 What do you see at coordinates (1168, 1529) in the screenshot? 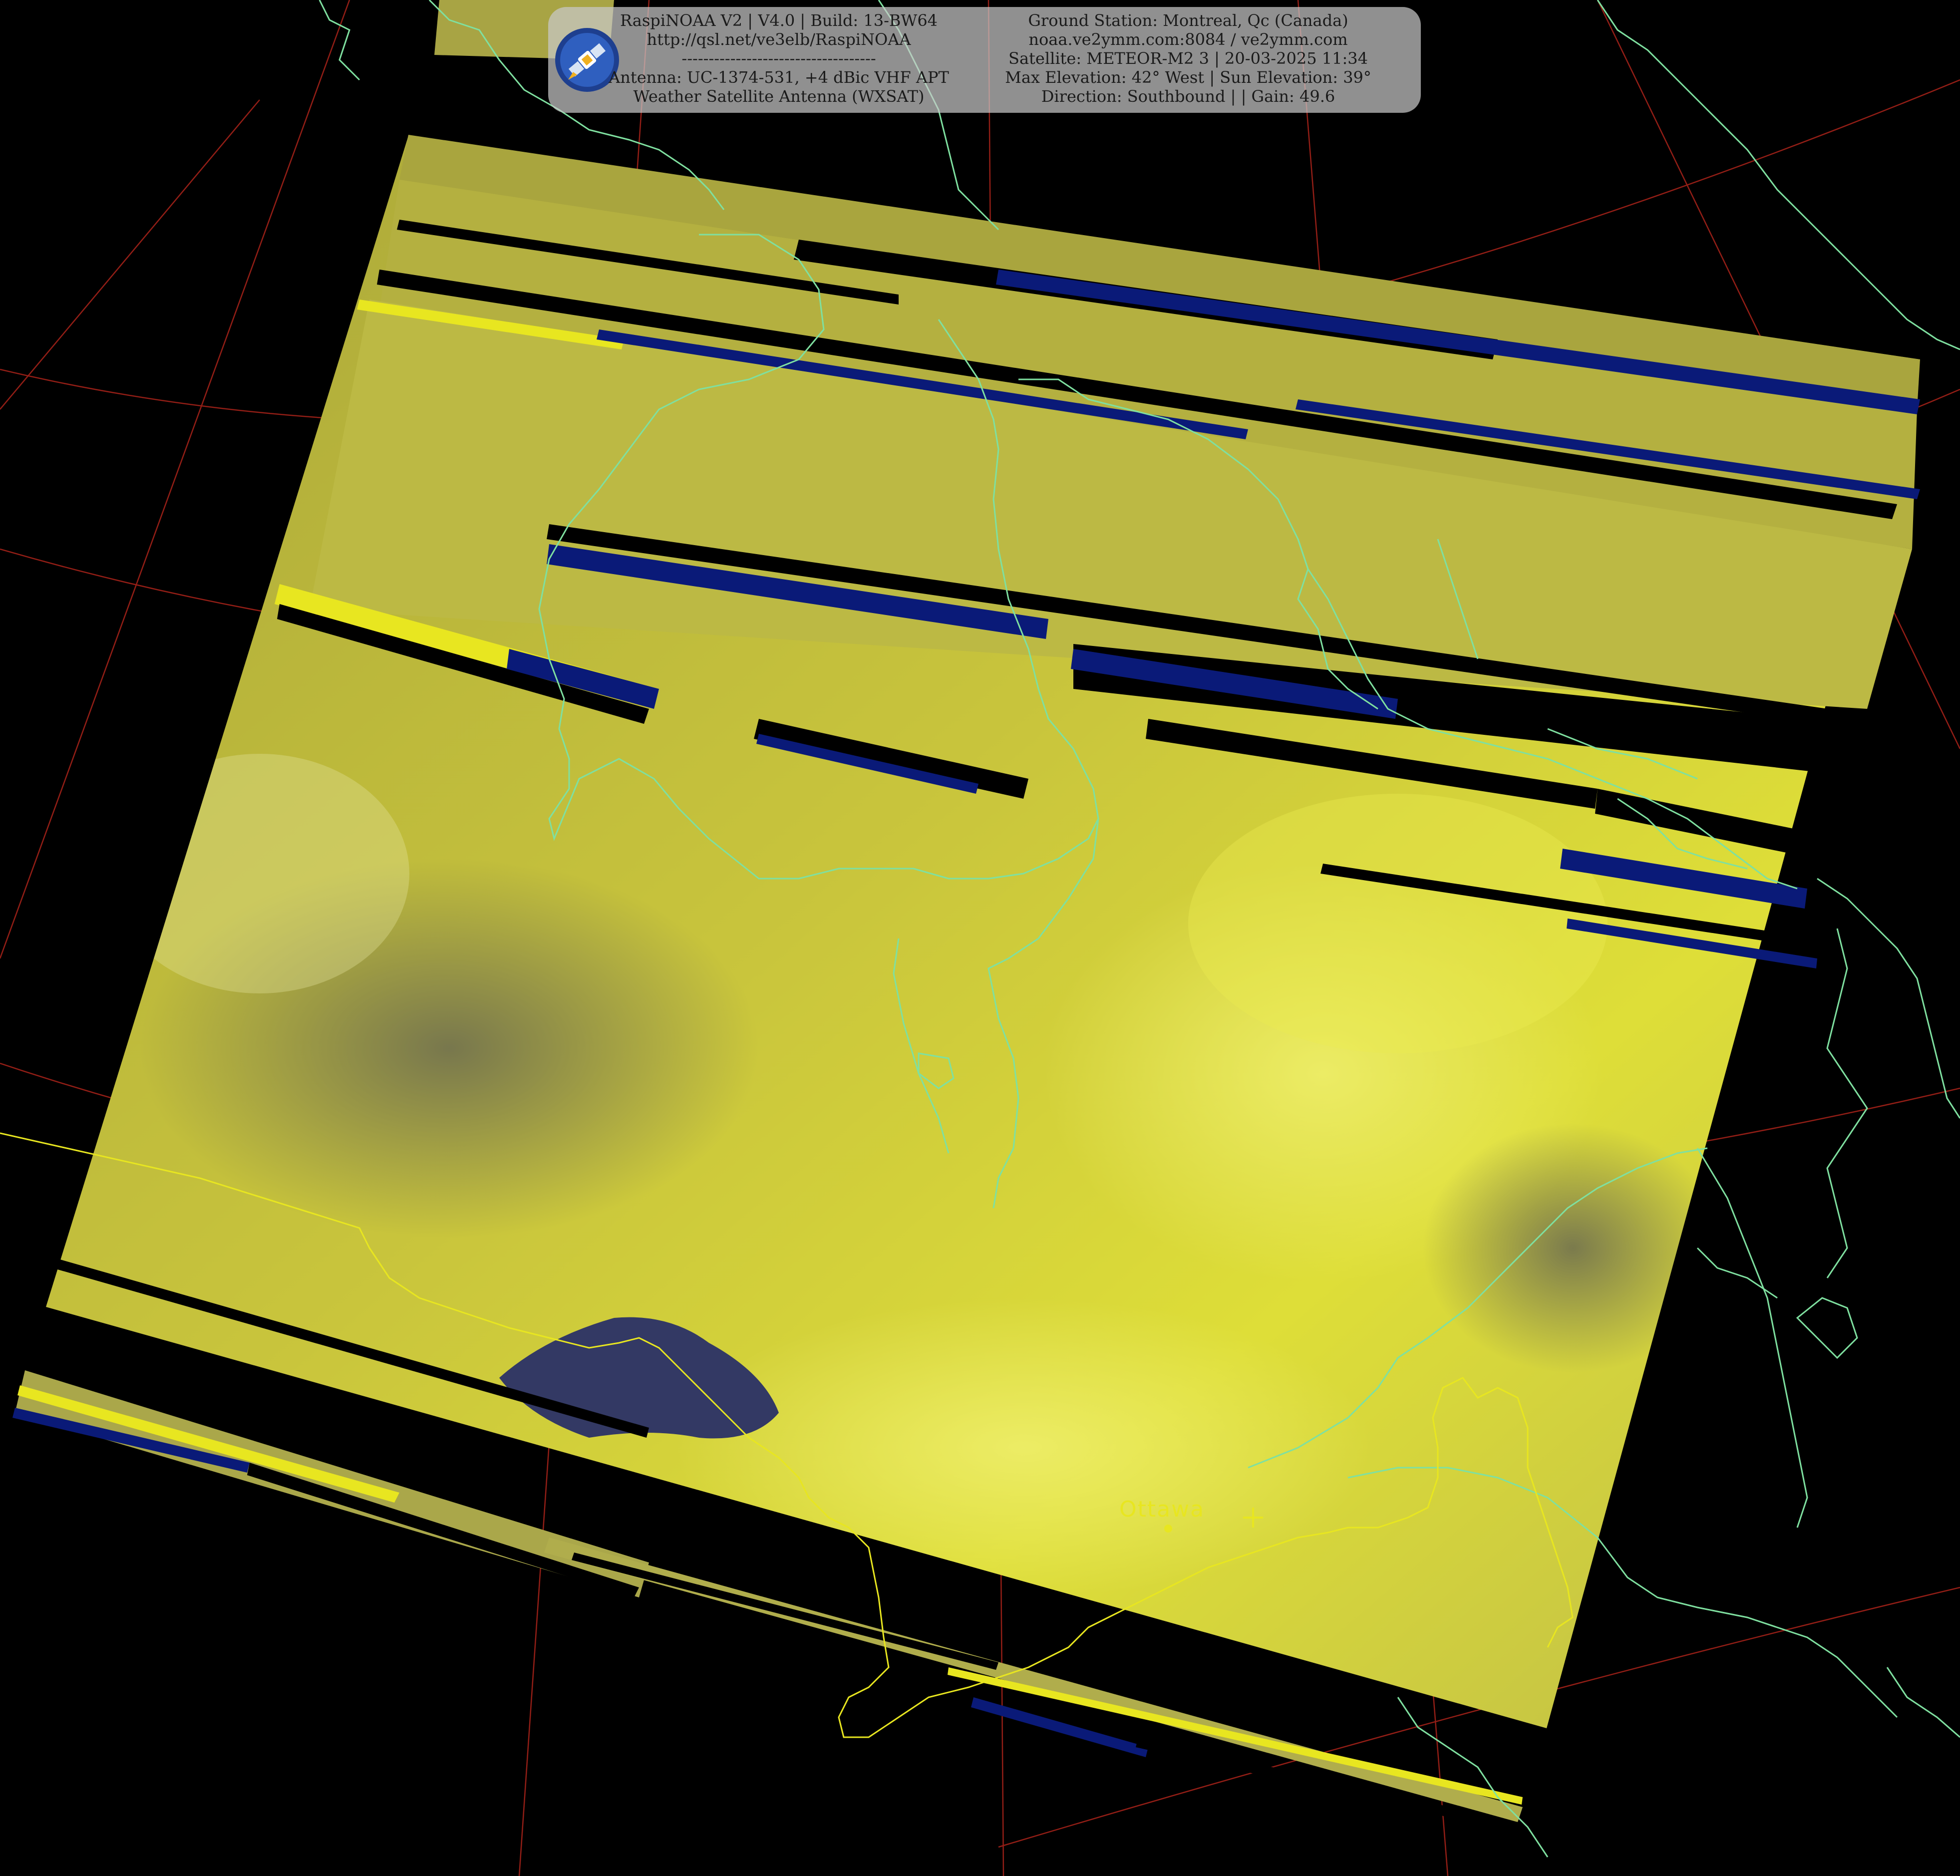
I see `city-marker-dot` at bounding box center [1168, 1529].